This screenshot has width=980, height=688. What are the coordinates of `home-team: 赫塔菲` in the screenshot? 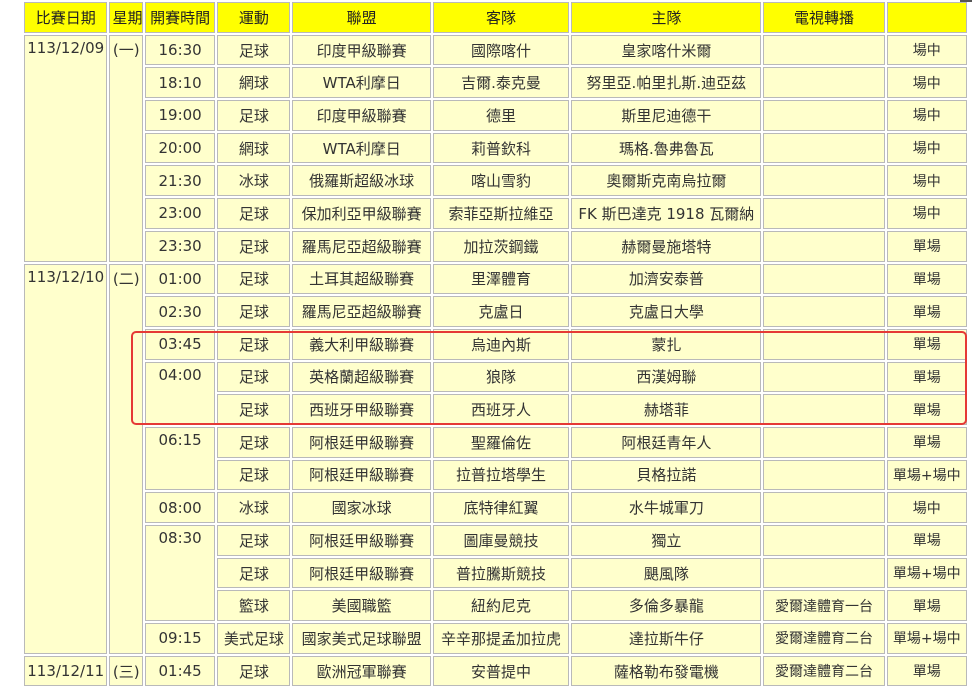 It's located at (666, 409).